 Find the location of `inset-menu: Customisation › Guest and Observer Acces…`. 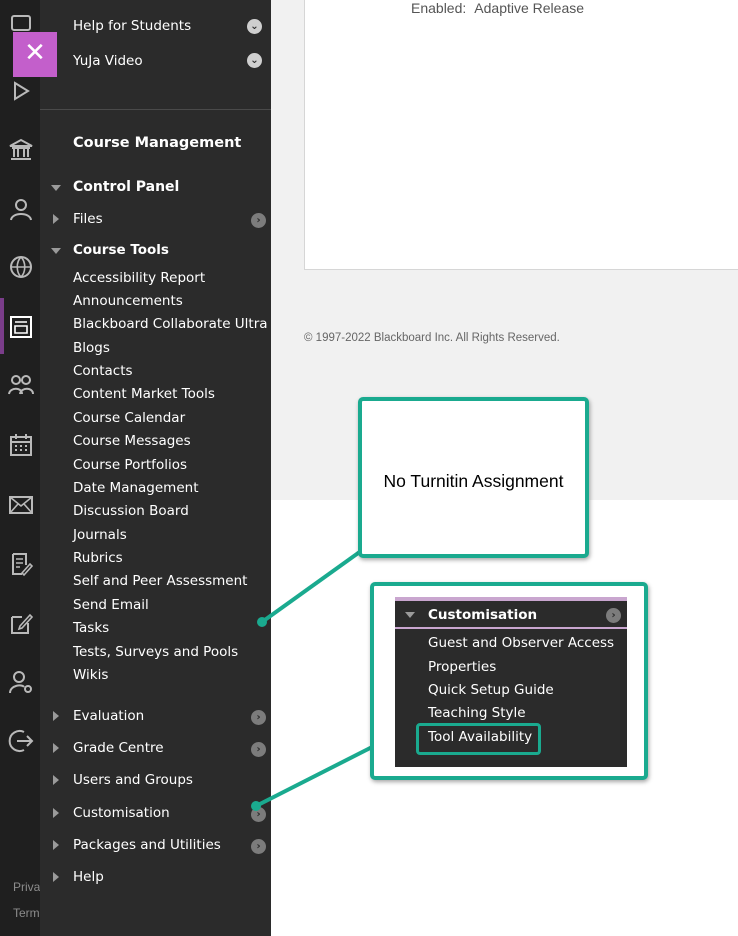

inset-menu: Customisation › Guest and Observer Acces… is located at coordinates (511, 682).